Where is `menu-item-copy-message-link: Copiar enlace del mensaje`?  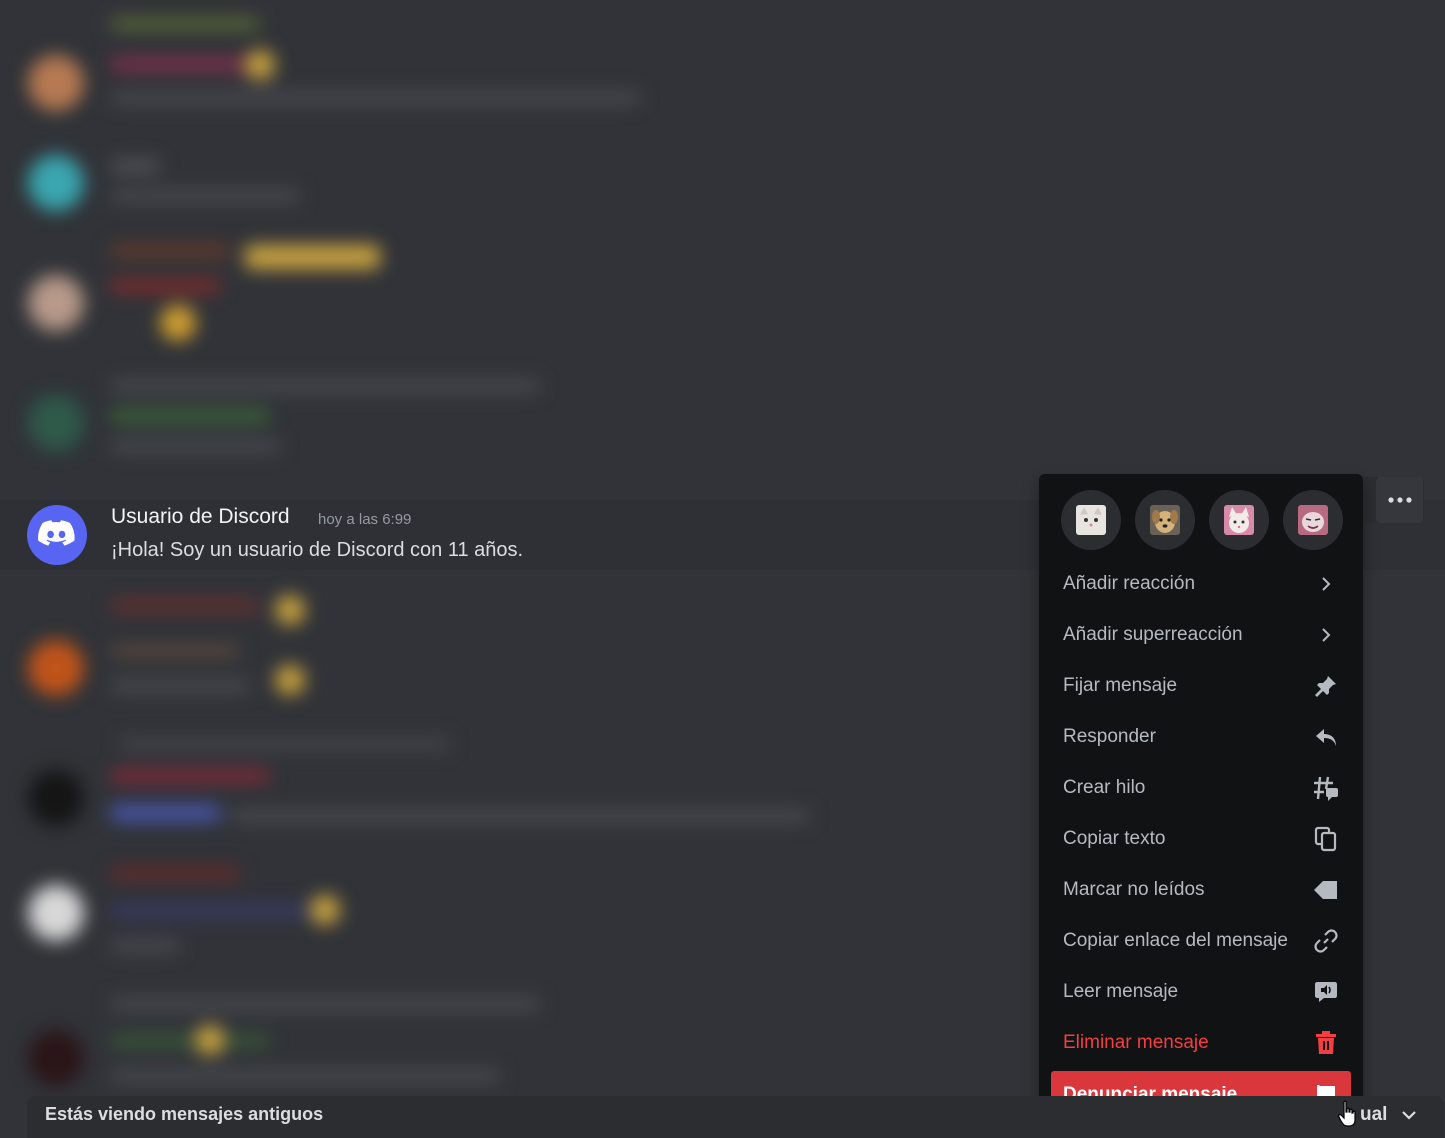 menu-item-copy-message-link: Copiar enlace del mensaje is located at coordinates (1201, 941).